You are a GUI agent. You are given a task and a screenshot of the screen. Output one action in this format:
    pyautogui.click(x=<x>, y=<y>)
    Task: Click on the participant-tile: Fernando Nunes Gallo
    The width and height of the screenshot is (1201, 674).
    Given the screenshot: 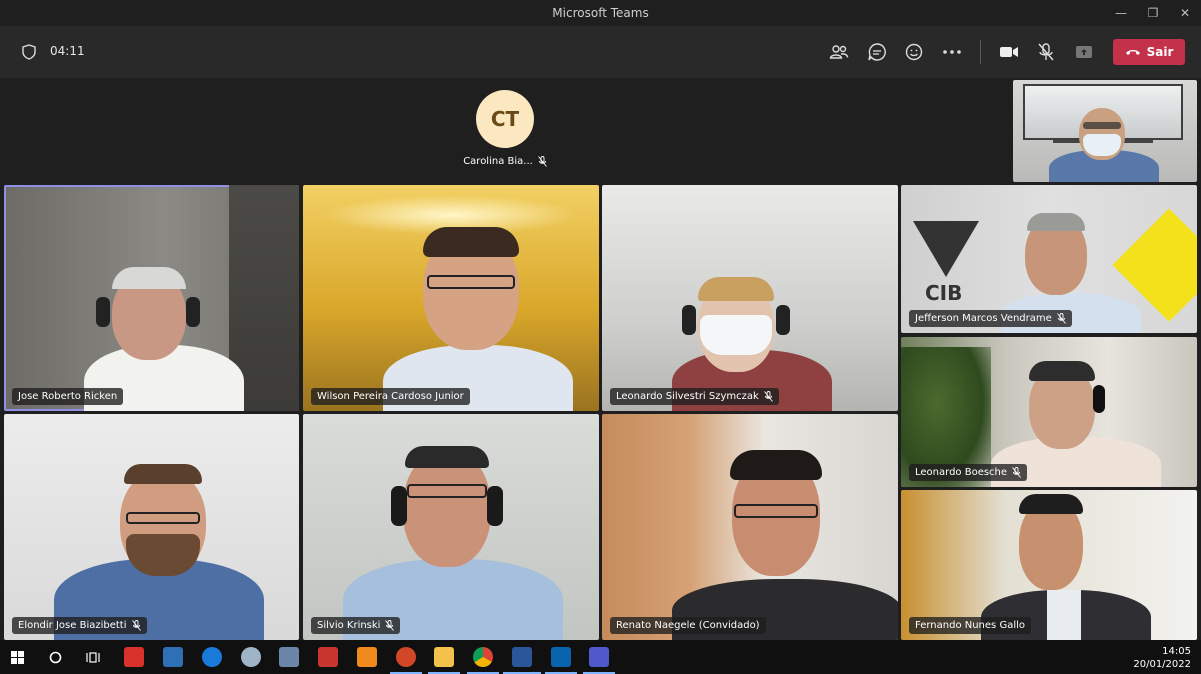 What is the action you would take?
    pyautogui.click(x=1049, y=565)
    